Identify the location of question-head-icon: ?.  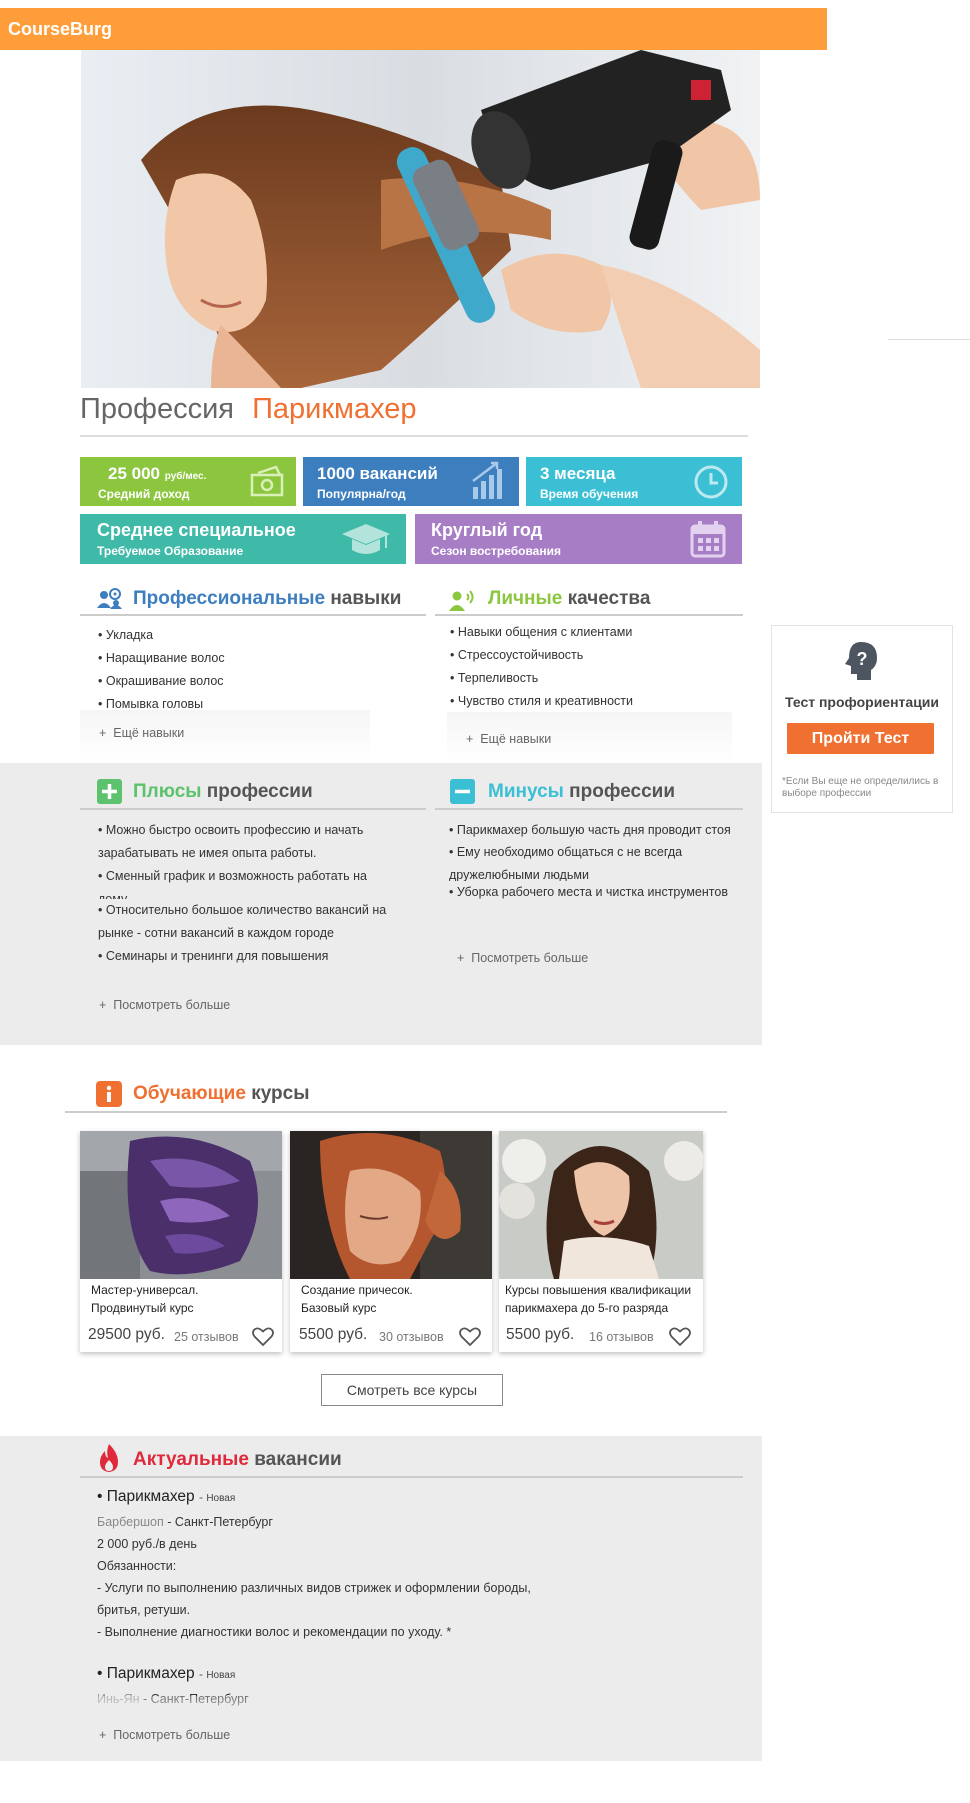
(861, 661).